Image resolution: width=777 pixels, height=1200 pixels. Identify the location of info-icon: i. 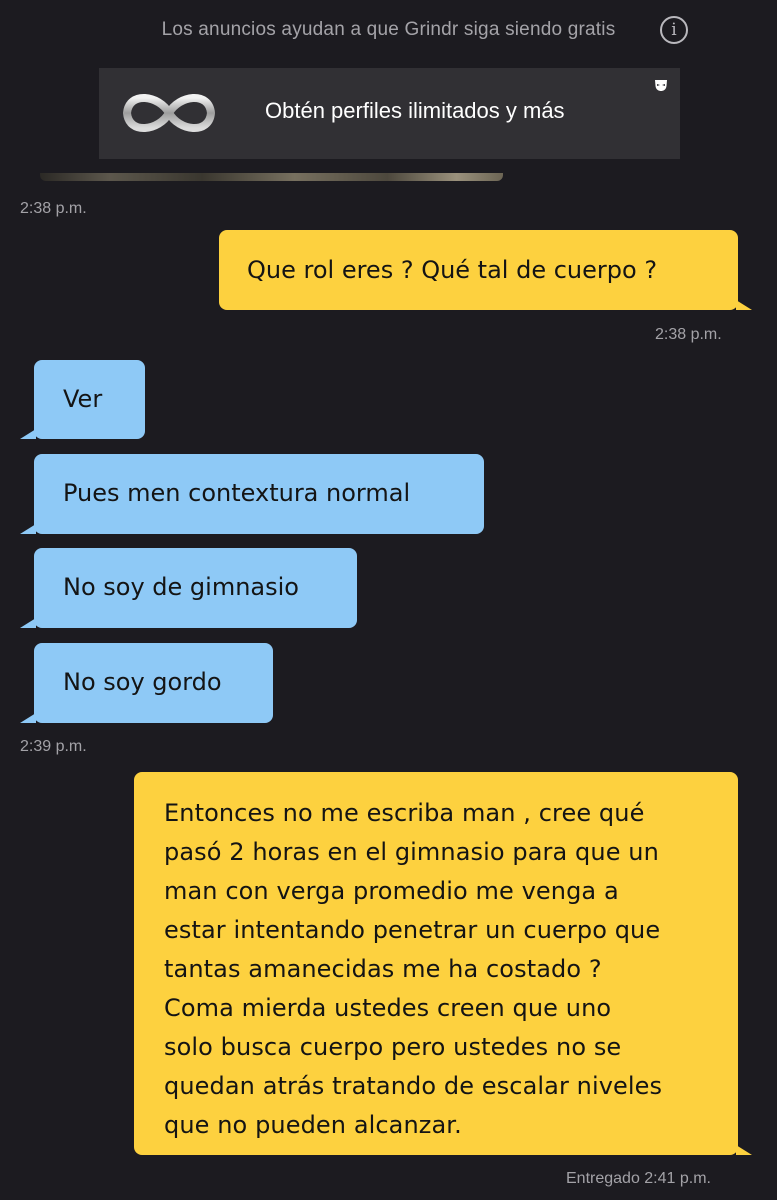
(674, 30).